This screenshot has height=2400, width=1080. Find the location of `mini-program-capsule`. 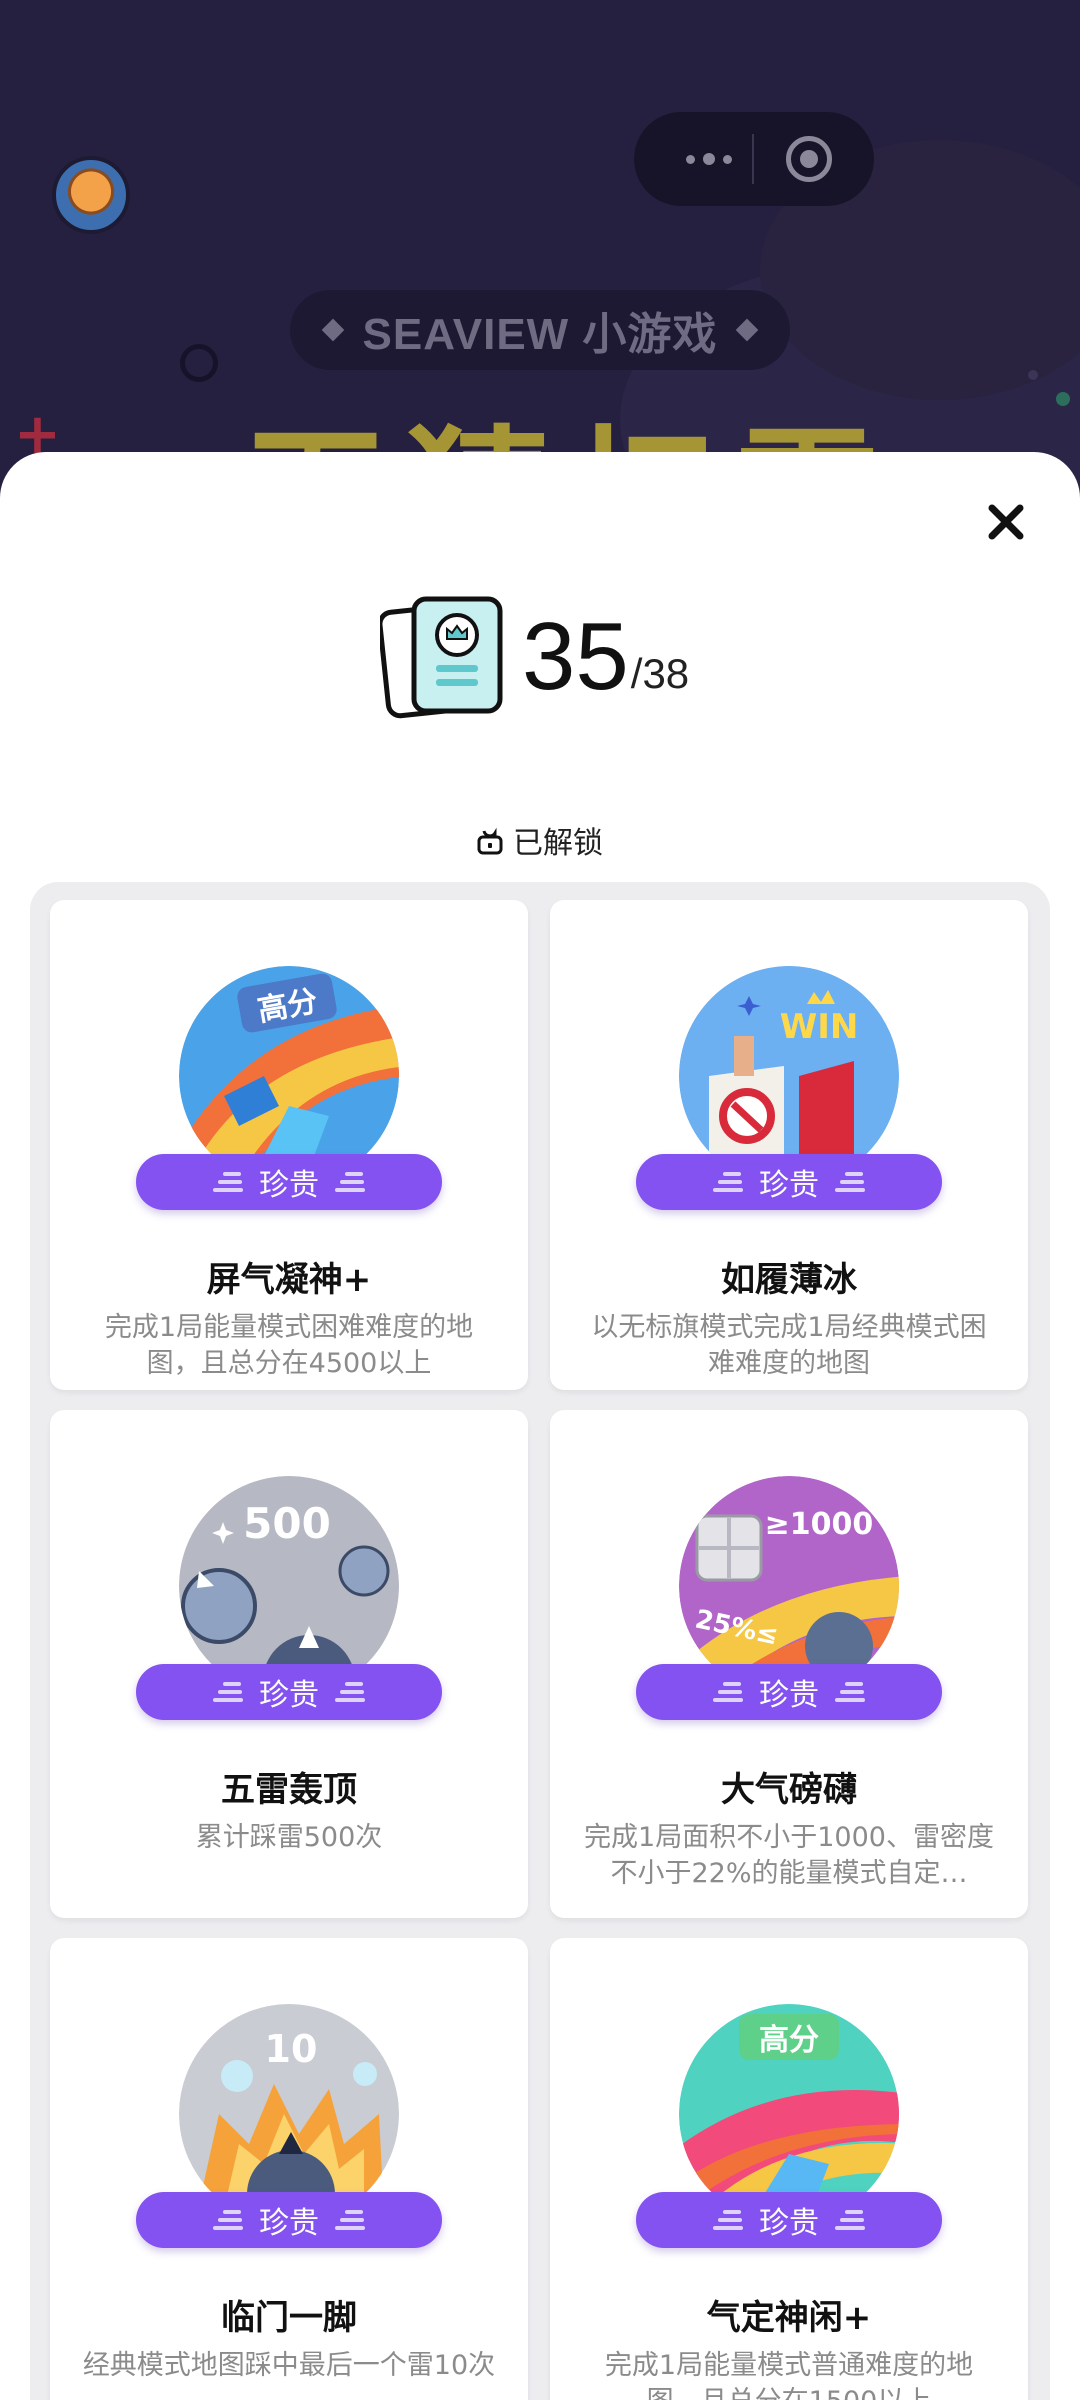

mini-program-capsule is located at coordinates (754, 159).